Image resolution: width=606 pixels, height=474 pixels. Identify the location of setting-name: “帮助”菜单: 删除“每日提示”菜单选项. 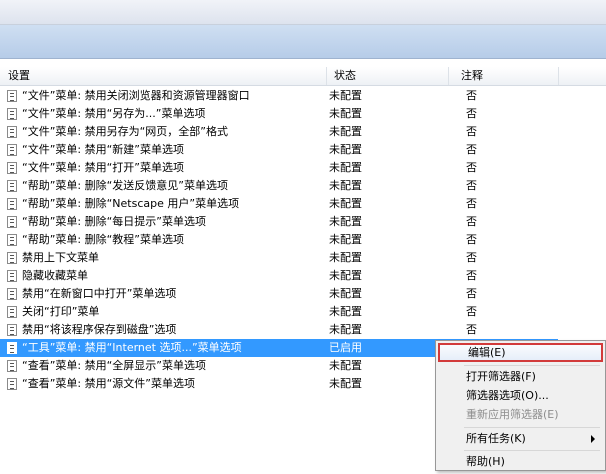
(114, 221).